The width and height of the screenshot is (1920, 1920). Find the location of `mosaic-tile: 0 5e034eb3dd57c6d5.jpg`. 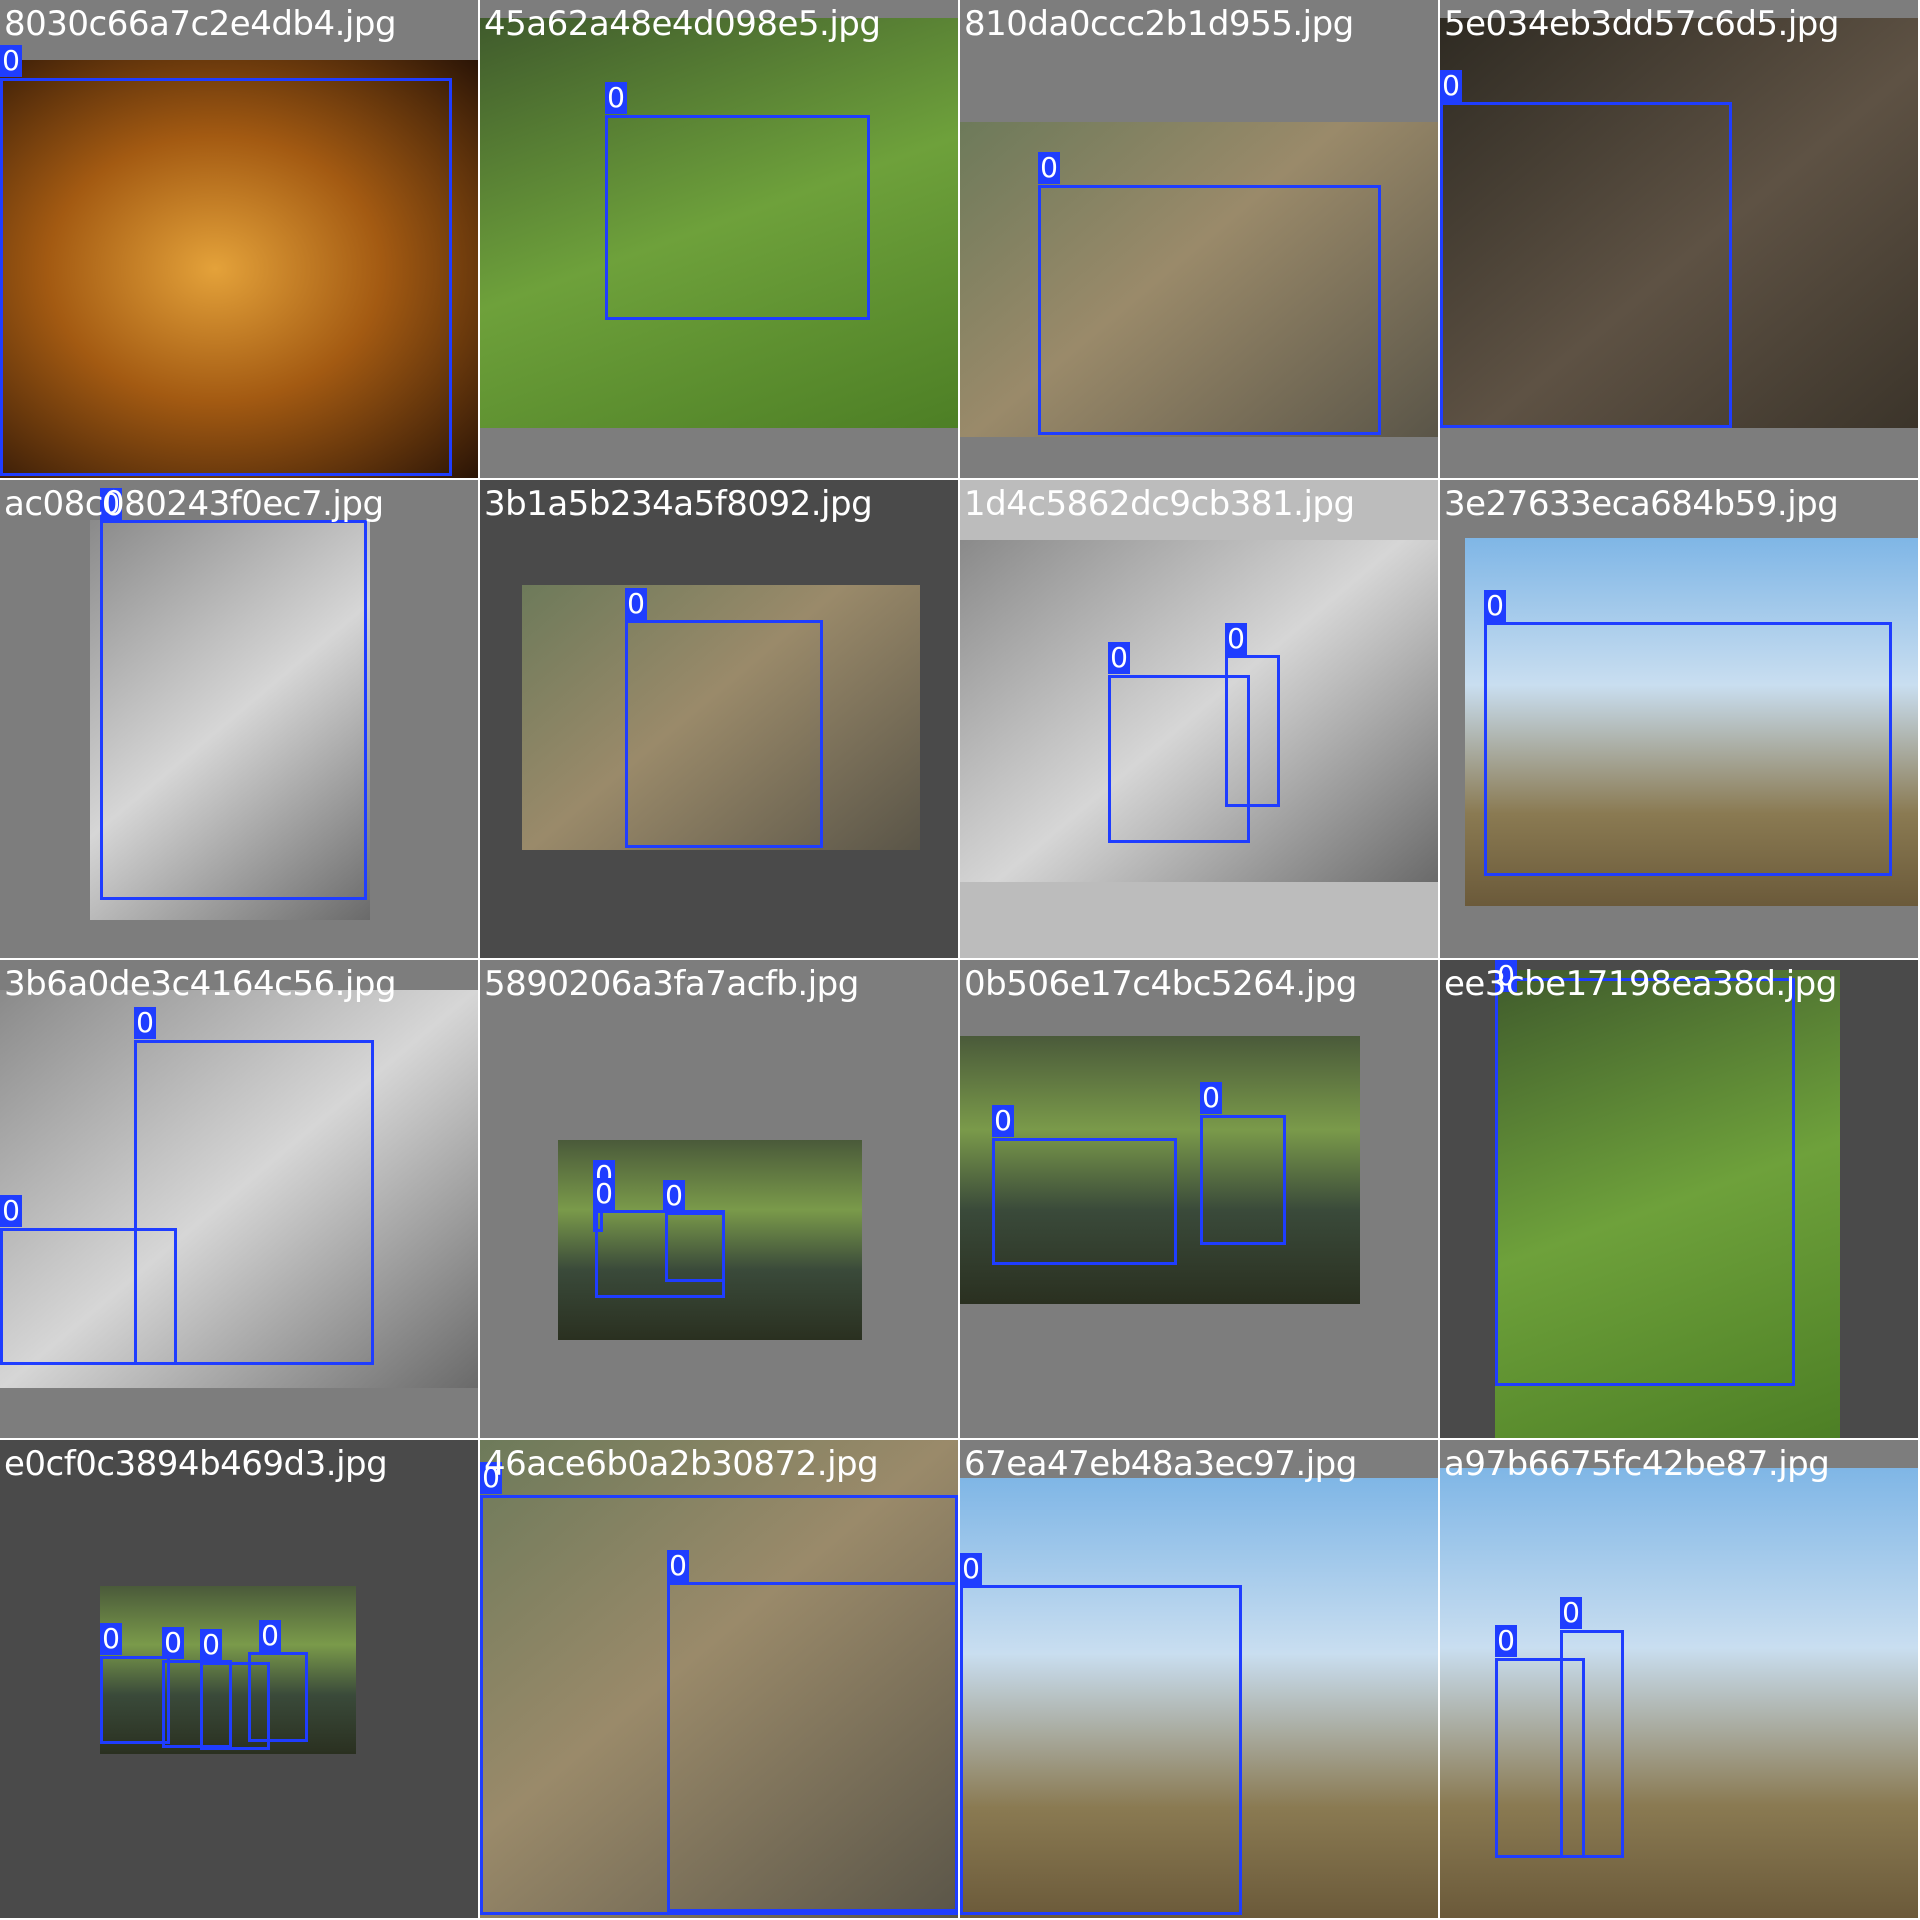

mosaic-tile: 0 5e034eb3dd57c6d5.jpg is located at coordinates (1679, 239).